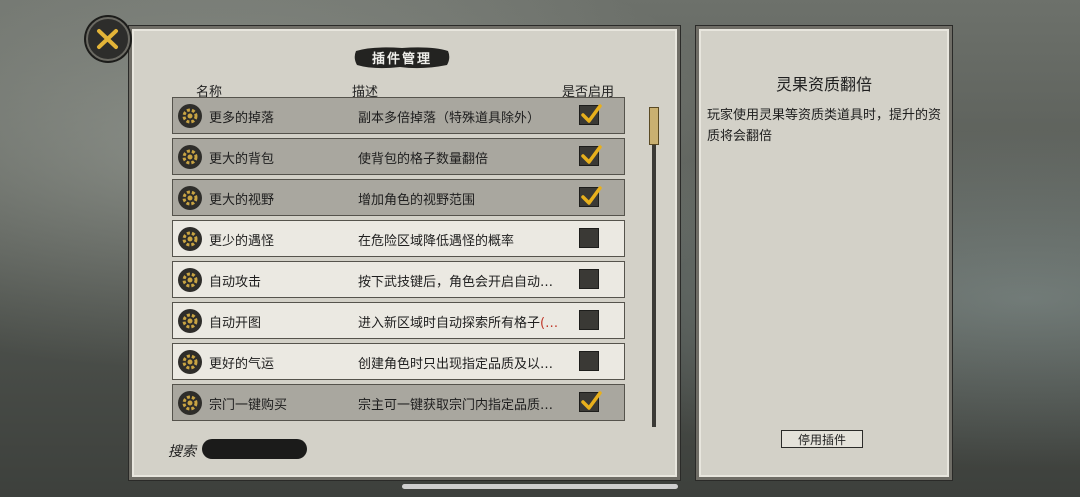  Describe the element at coordinates (423, 159) in the screenshot. I see `plugin-description-text: 使背包的格子数量翻倍` at that location.